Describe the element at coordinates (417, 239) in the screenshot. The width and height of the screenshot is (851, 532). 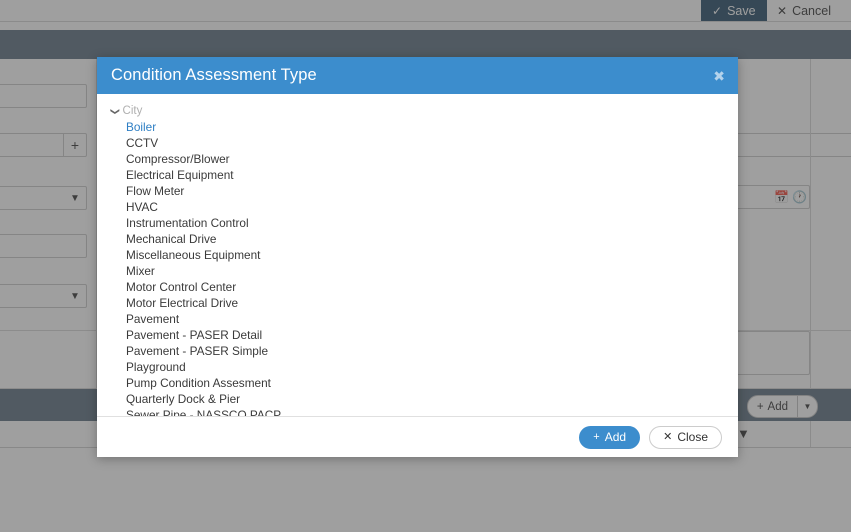
I see `list-item: Mechanical Drive` at that location.